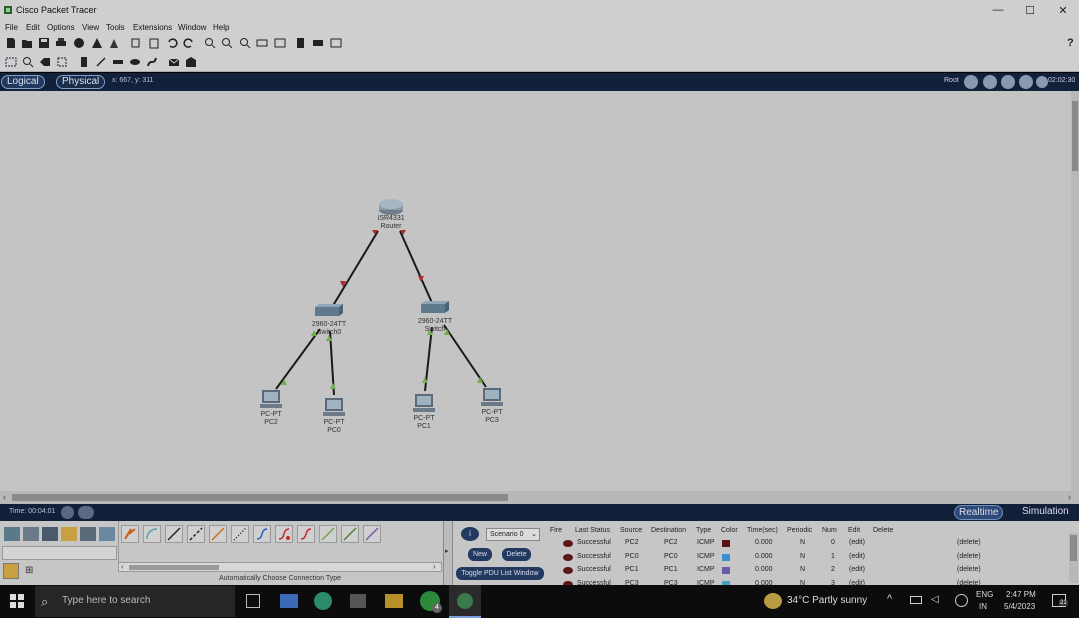 The height and width of the screenshot is (618, 1079). What do you see at coordinates (33, 27) in the screenshot?
I see `menu-edit: Edit` at bounding box center [33, 27].